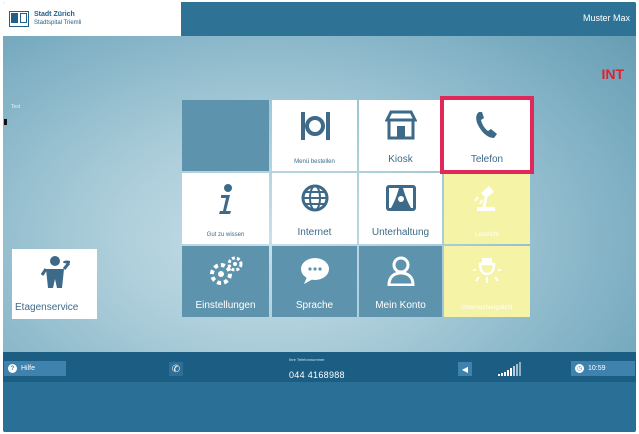 The width and height of the screenshot is (639, 434). Describe the element at coordinates (487, 135) in the screenshot. I see `selected-tile-highlight` at that location.